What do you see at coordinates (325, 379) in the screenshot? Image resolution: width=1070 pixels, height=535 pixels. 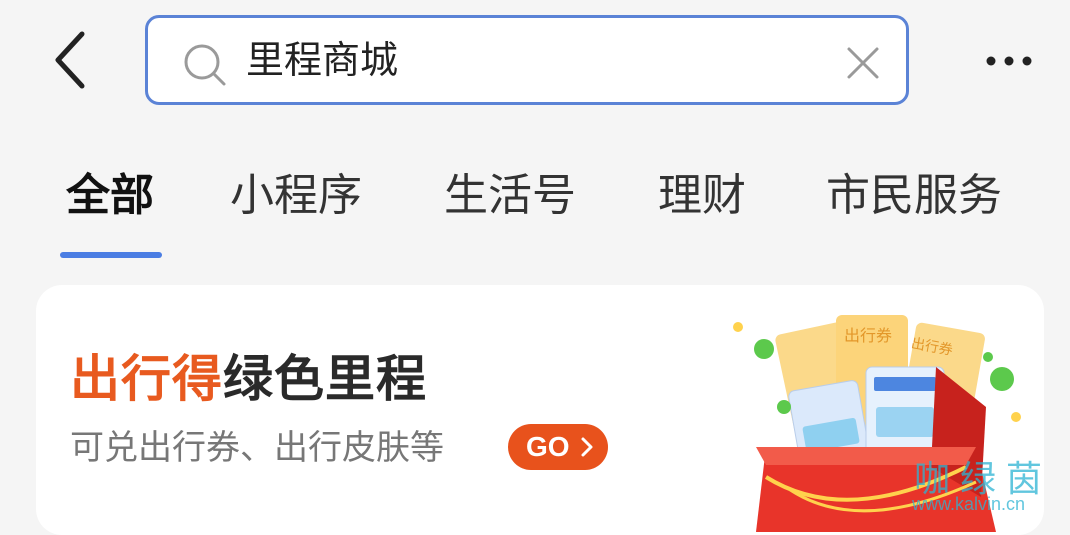 I see `banner-title-rest: 绿色里程` at bounding box center [325, 379].